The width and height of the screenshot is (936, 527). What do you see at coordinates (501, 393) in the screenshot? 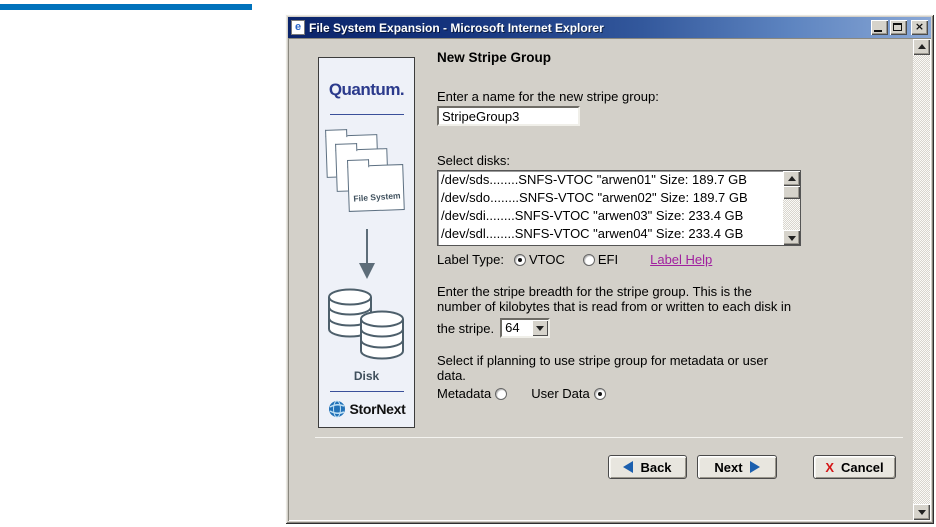
I see `metadata-radio` at bounding box center [501, 393].